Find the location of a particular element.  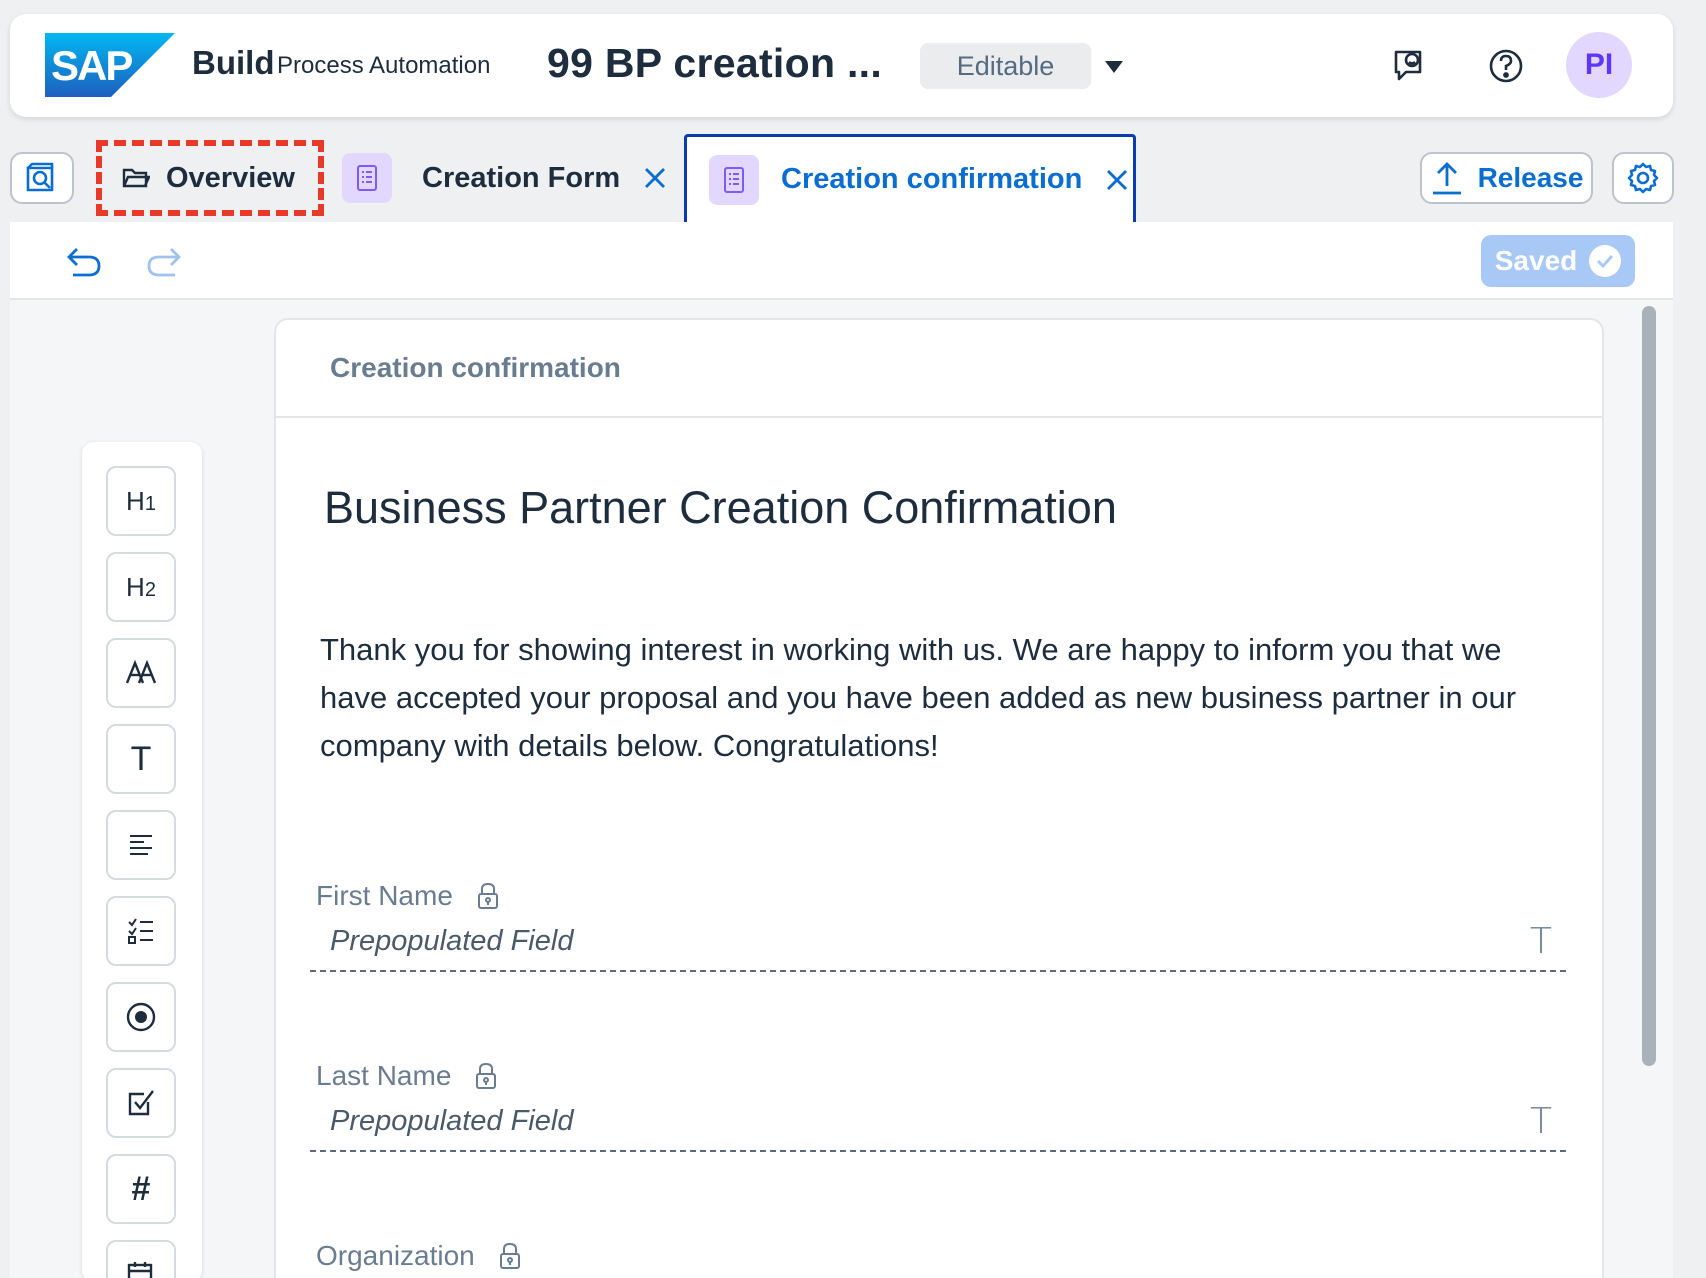

checklist-icon is located at coordinates (140, 931).